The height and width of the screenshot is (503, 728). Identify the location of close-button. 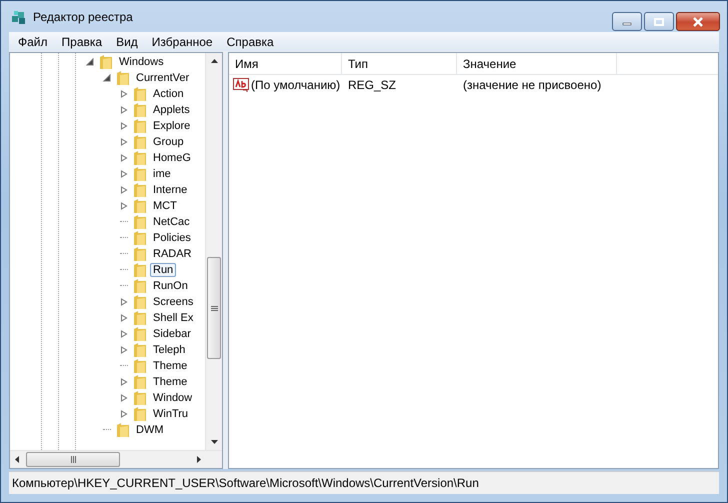
(698, 21).